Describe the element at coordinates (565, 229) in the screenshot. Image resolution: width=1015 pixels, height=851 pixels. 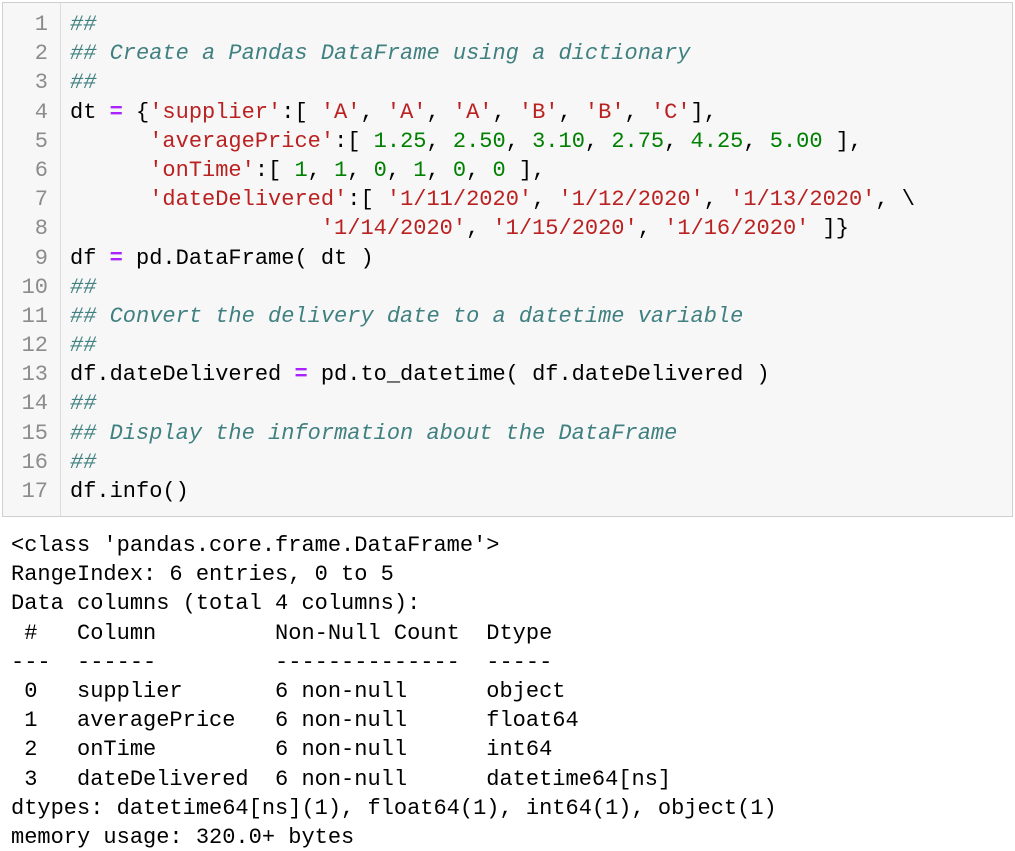
I see `code-token-str: '1/15/2020'` at that location.